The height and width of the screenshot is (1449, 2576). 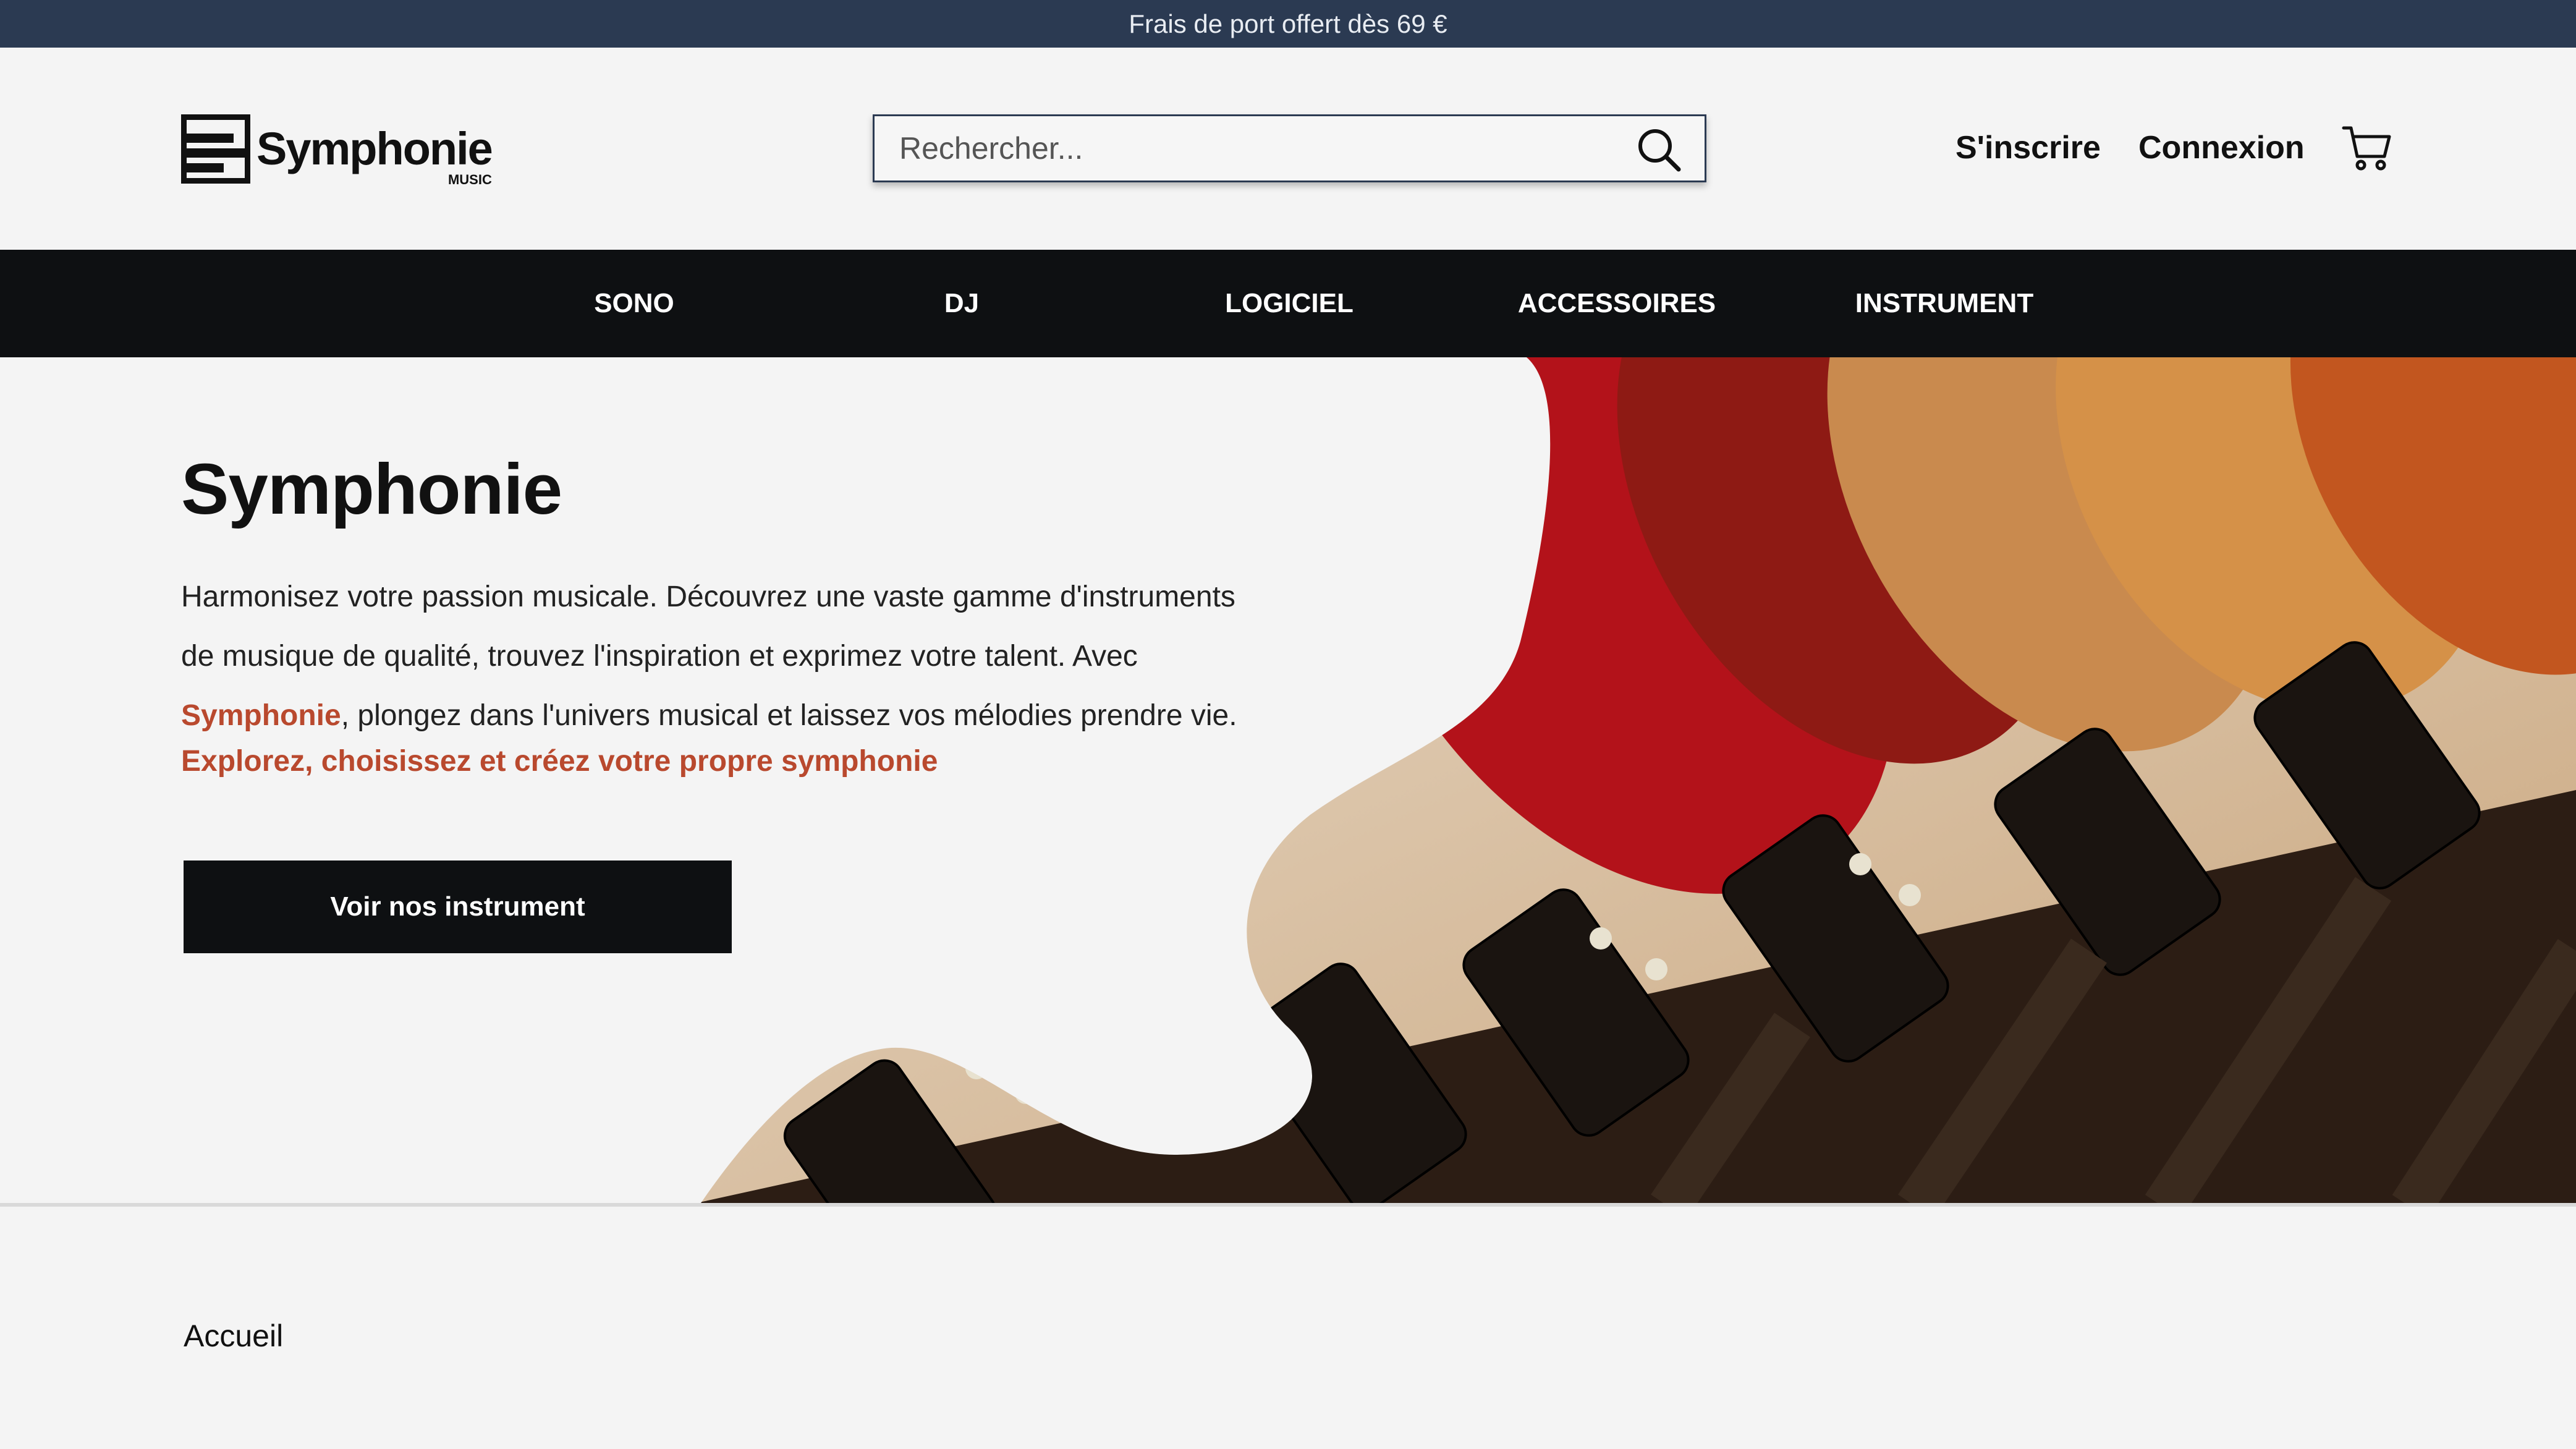 What do you see at coordinates (1616, 303) in the screenshot?
I see `nav-item-accessoires: ACCESSOIRES` at bounding box center [1616, 303].